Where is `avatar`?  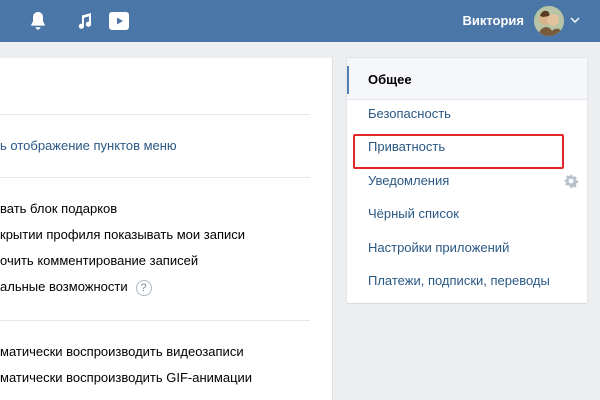 avatar is located at coordinates (549, 21).